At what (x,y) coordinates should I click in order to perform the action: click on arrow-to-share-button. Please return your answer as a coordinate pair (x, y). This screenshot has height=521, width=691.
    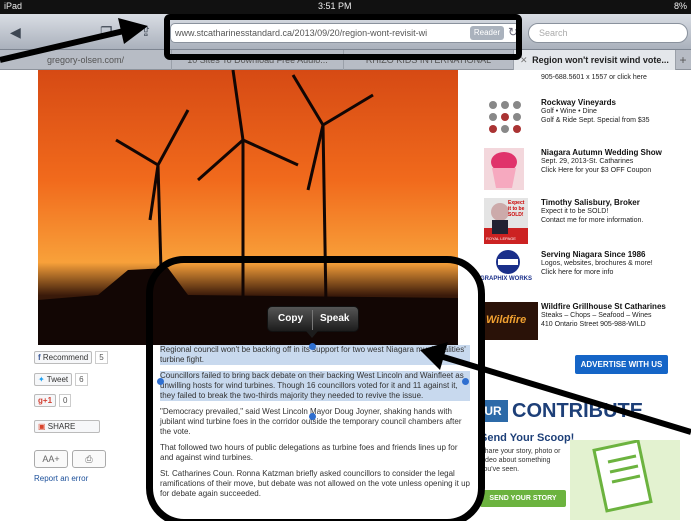
    Looking at the image, I should click on (64, 45).